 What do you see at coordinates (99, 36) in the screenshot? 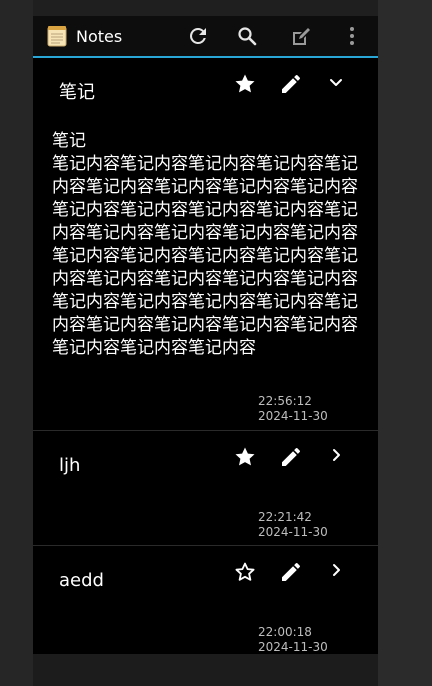
I see `app-title: Notes` at bounding box center [99, 36].